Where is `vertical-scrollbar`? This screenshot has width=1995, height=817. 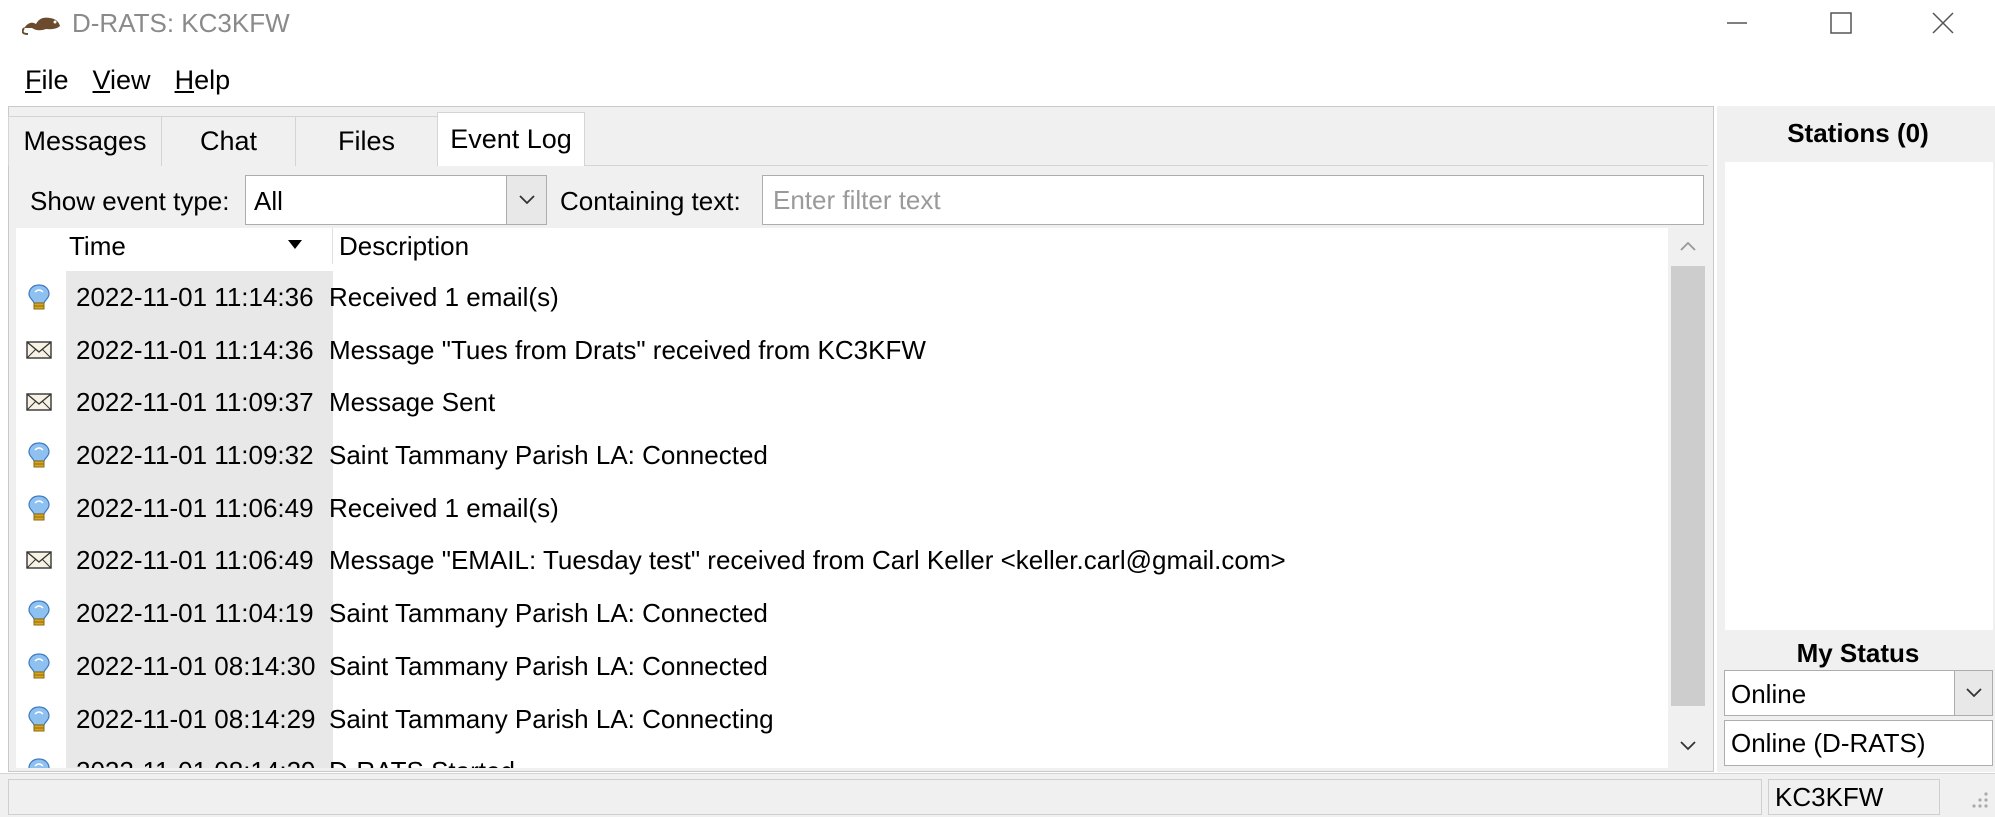
vertical-scrollbar is located at coordinates (1688, 498).